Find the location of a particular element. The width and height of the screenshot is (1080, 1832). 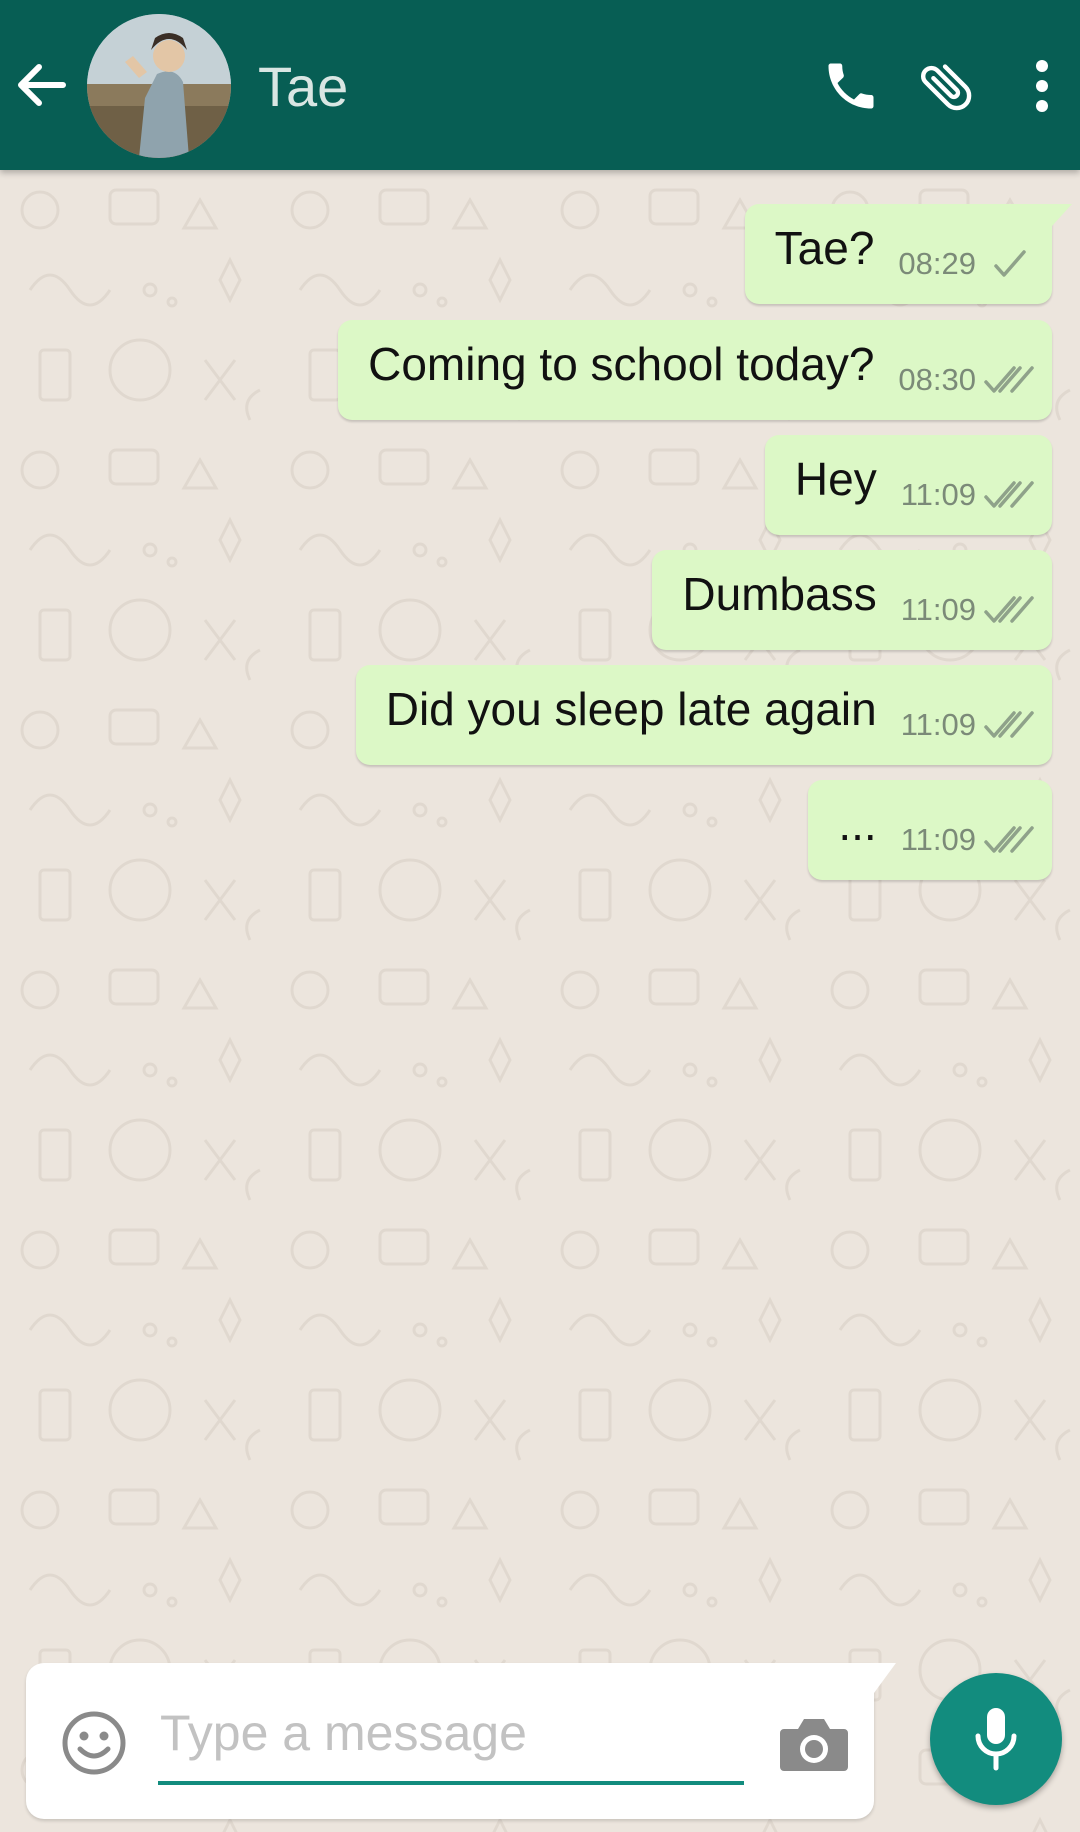

camera-icon is located at coordinates (814, 1745).